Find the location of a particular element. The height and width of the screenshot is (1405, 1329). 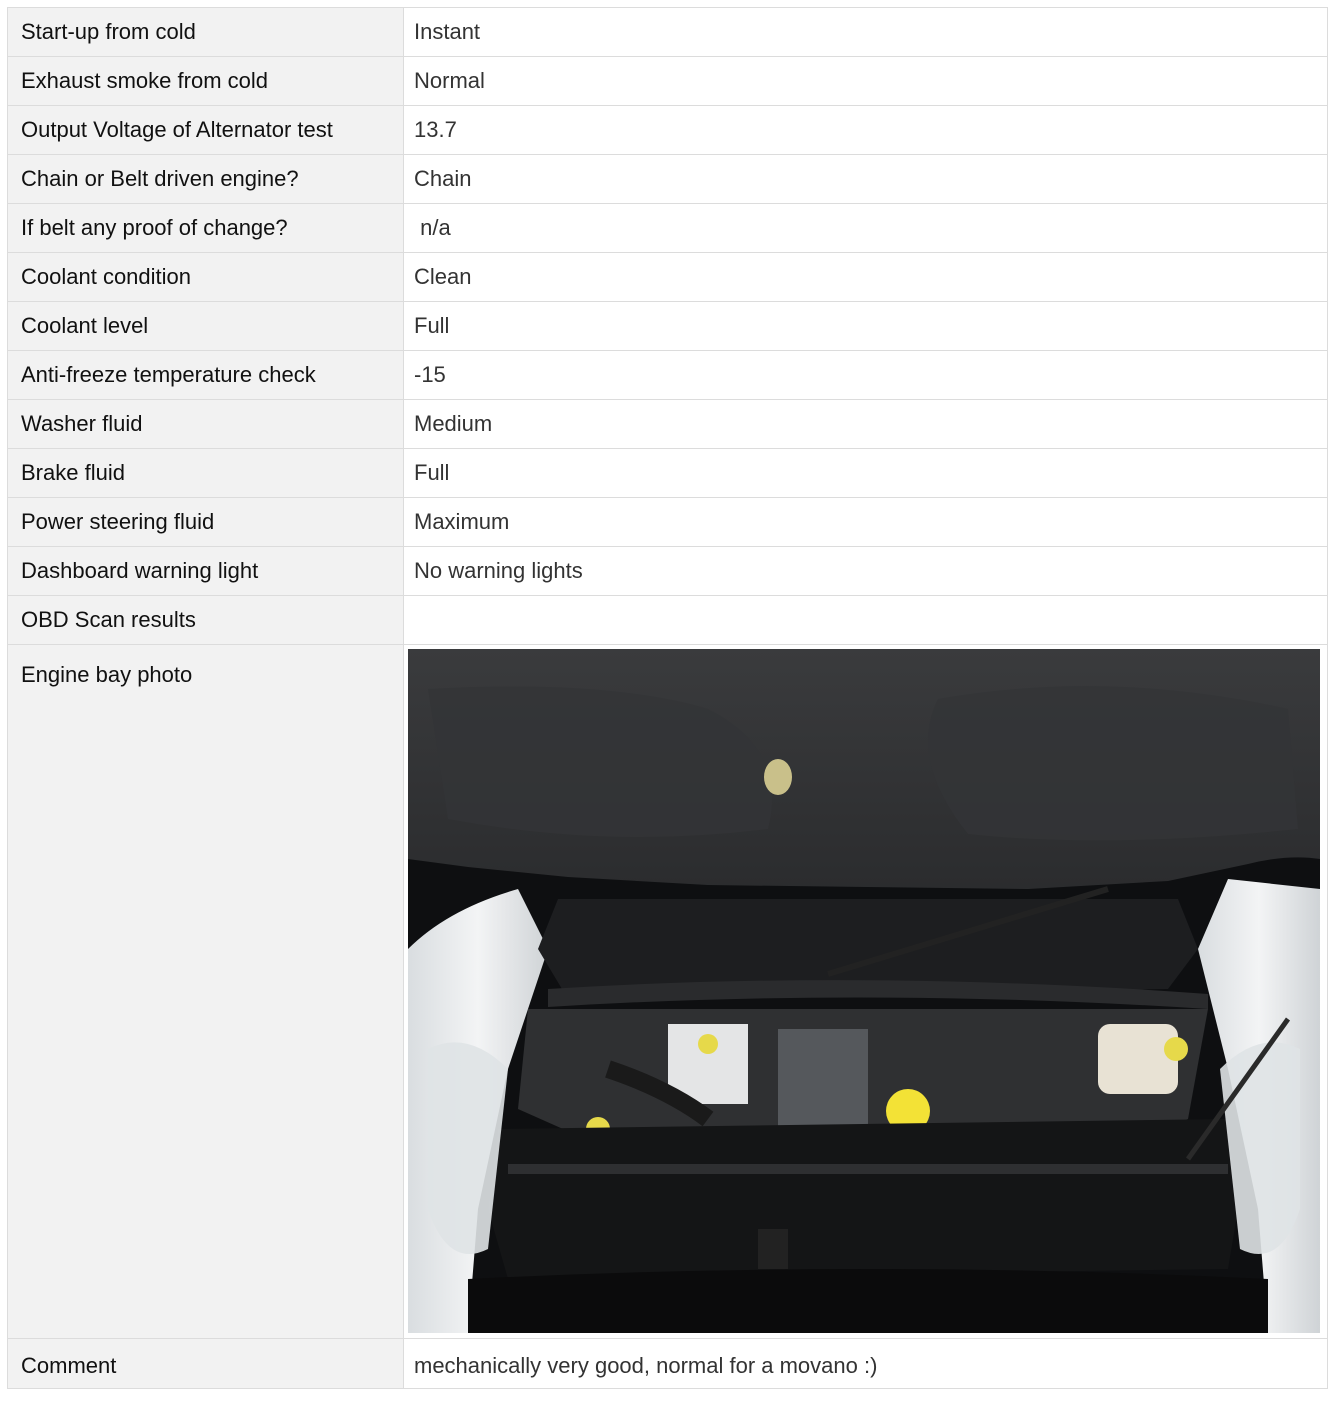

row-value: Instant is located at coordinates (865, 32).